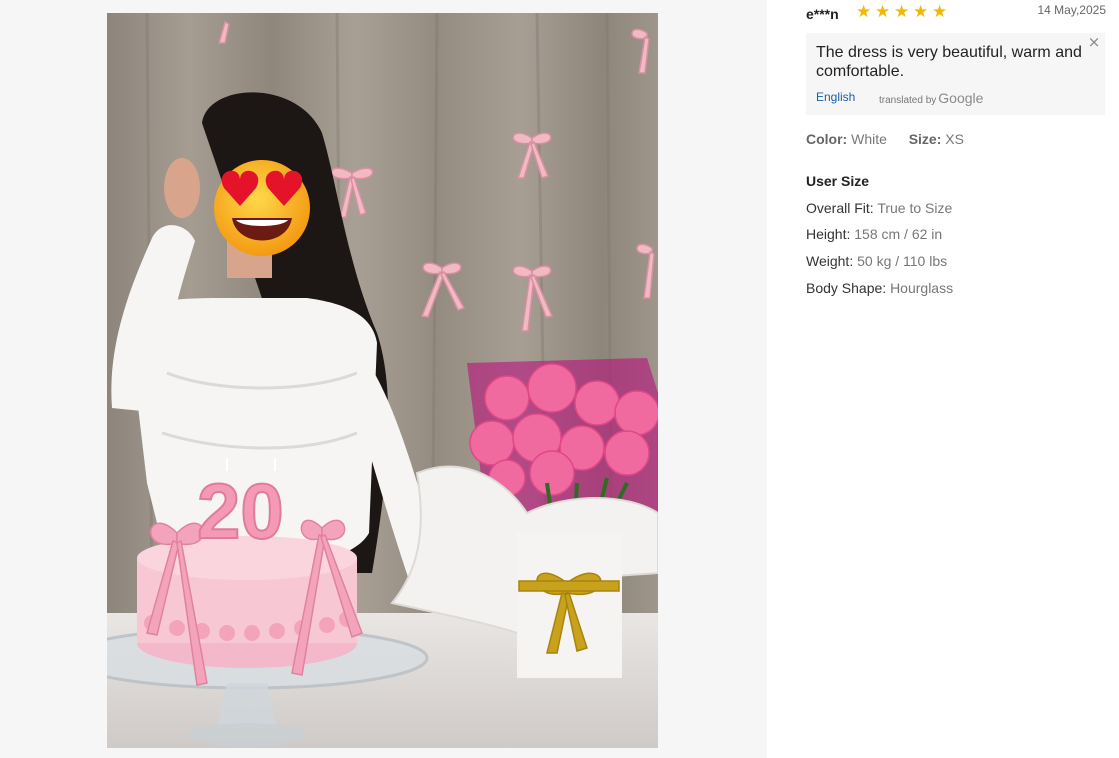 Image resolution: width=1119 pixels, height=758 pixels. What do you see at coordinates (954, 139) in the screenshot?
I see `size-value: XS` at bounding box center [954, 139].